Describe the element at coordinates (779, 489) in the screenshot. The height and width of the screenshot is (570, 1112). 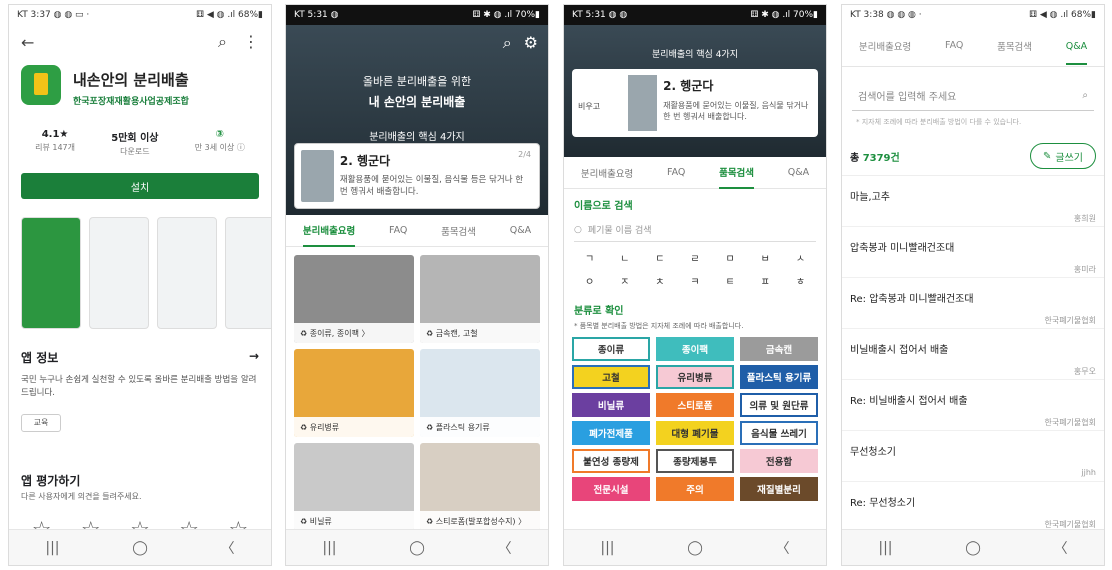
I see `category-button: 재질별분리` at that location.